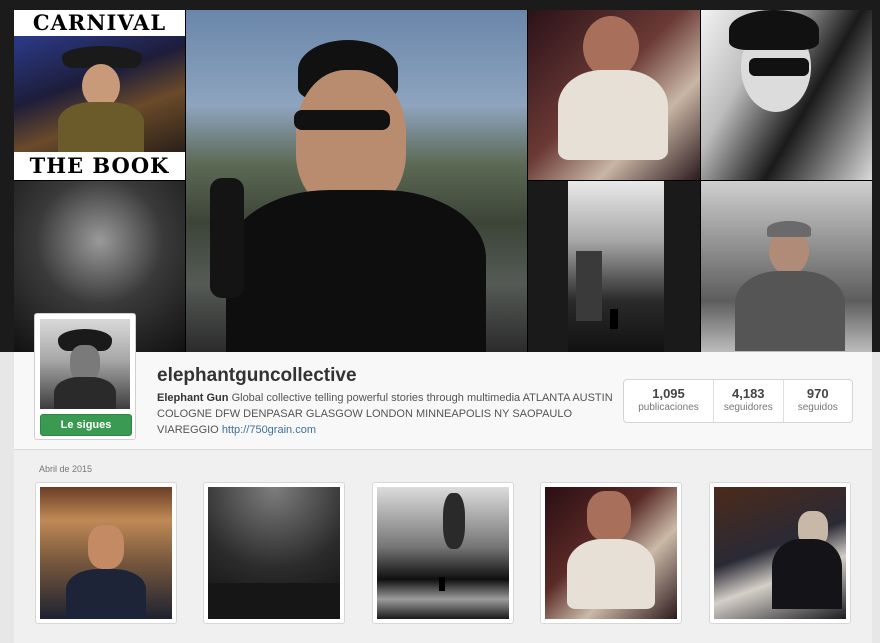 The height and width of the screenshot is (643, 880). What do you see at coordinates (614, 266) in the screenshot?
I see `header-tile-tower` at bounding box center [614, 266].